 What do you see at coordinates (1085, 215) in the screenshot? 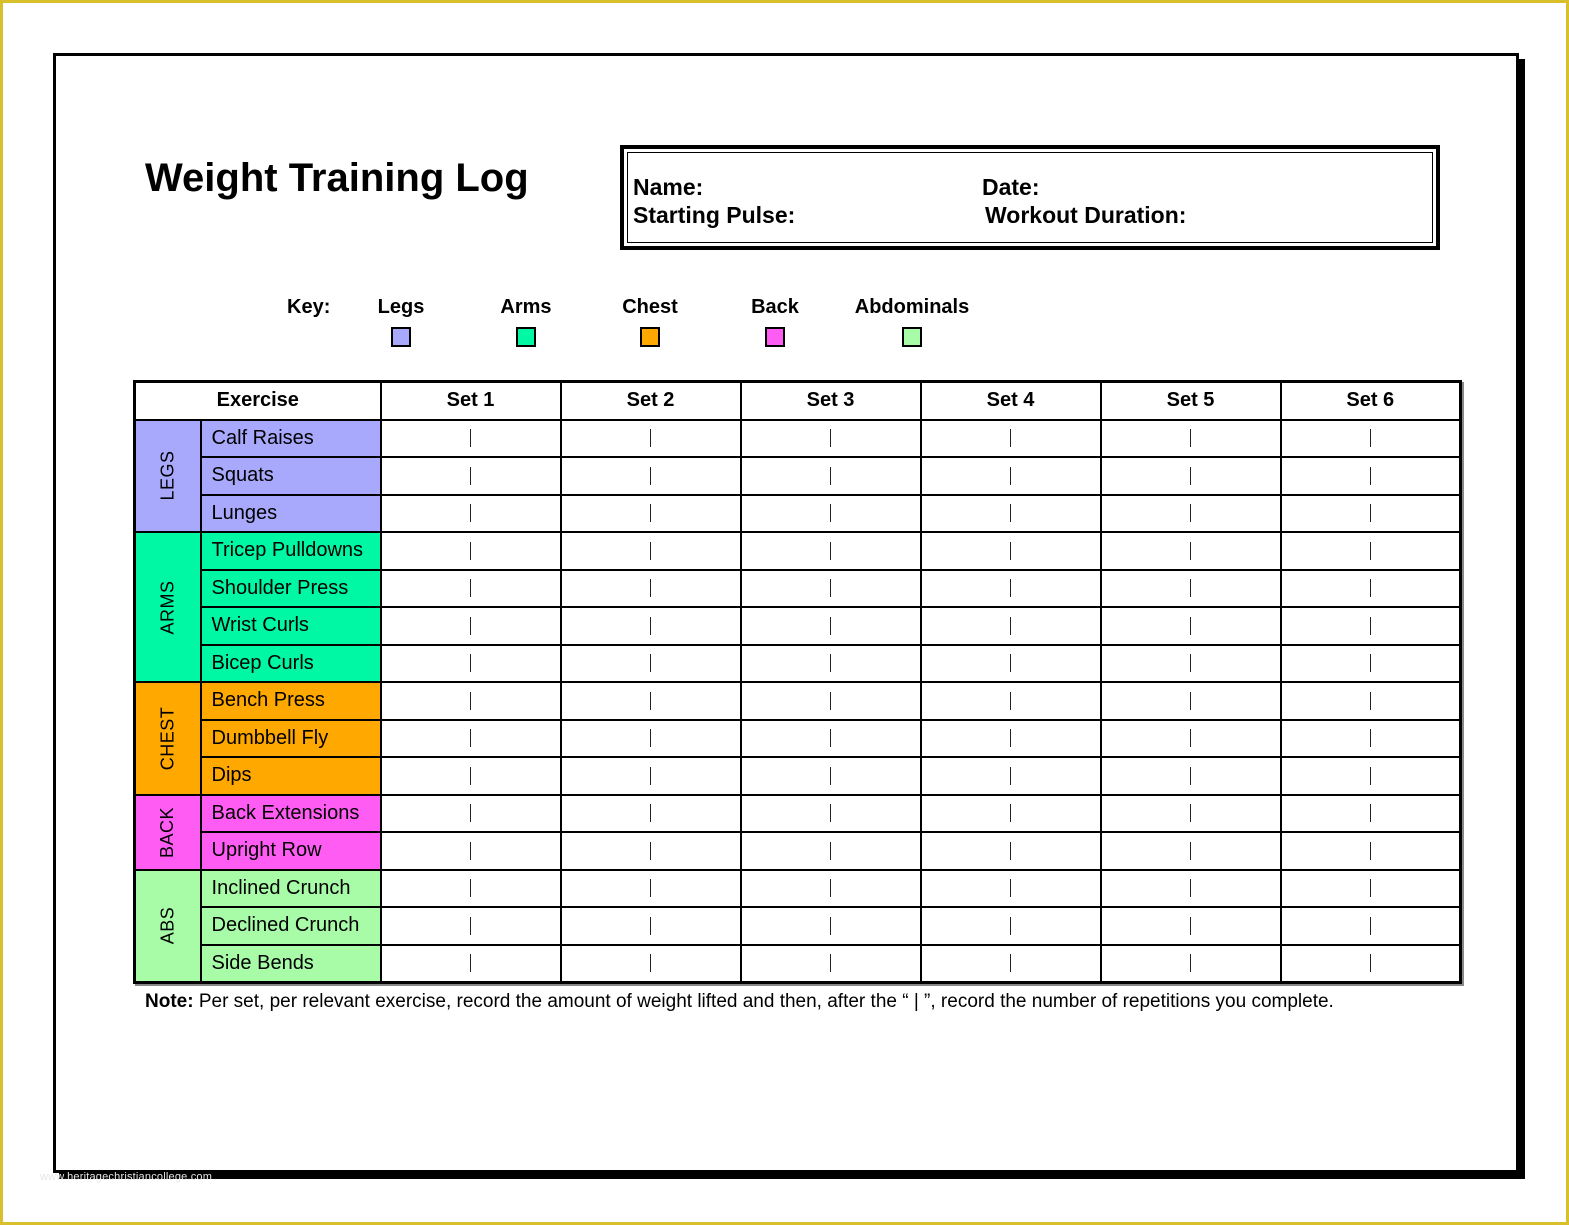
I see `workout-duration-field-label: Workout Duration:` at bounding box center [1085, 215].